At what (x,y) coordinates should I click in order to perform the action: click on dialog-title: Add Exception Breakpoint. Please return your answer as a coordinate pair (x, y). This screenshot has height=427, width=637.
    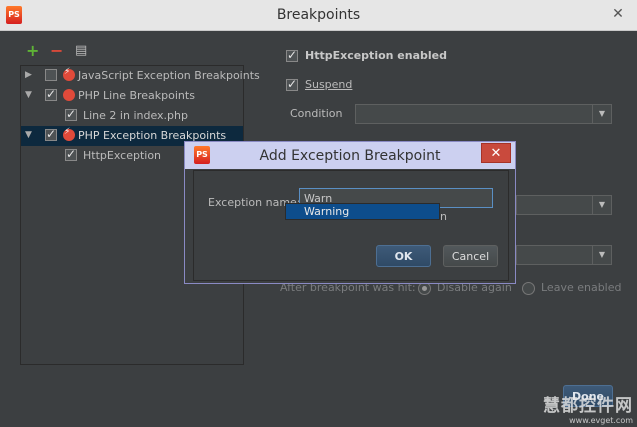
    Looking at the image, I should click on (350, 156).